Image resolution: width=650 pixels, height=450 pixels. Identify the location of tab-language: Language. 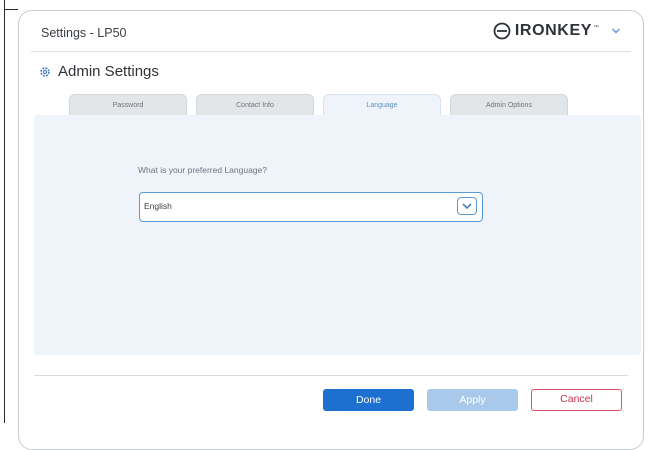
(382, 105).